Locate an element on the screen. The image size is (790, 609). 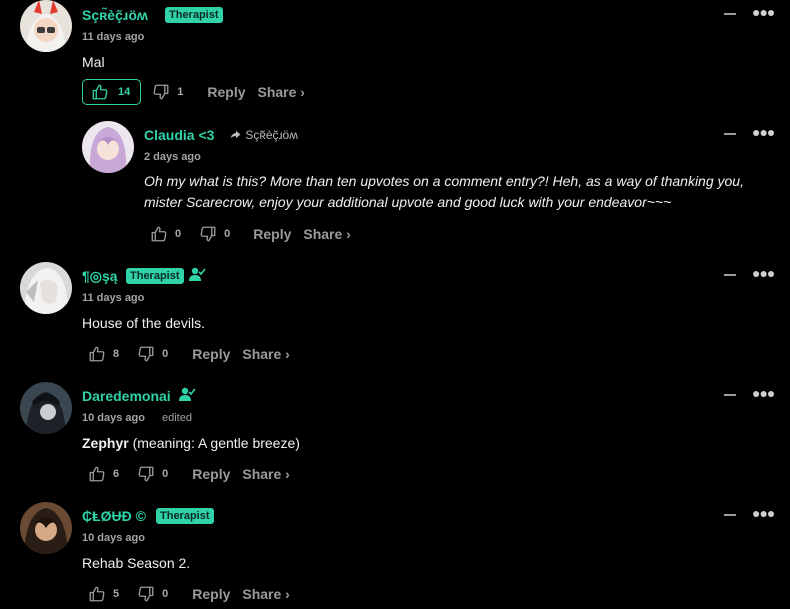
reply-to-username: Sçʀ̃èç̃ɹöʍ is located at coordinates (271, 135).